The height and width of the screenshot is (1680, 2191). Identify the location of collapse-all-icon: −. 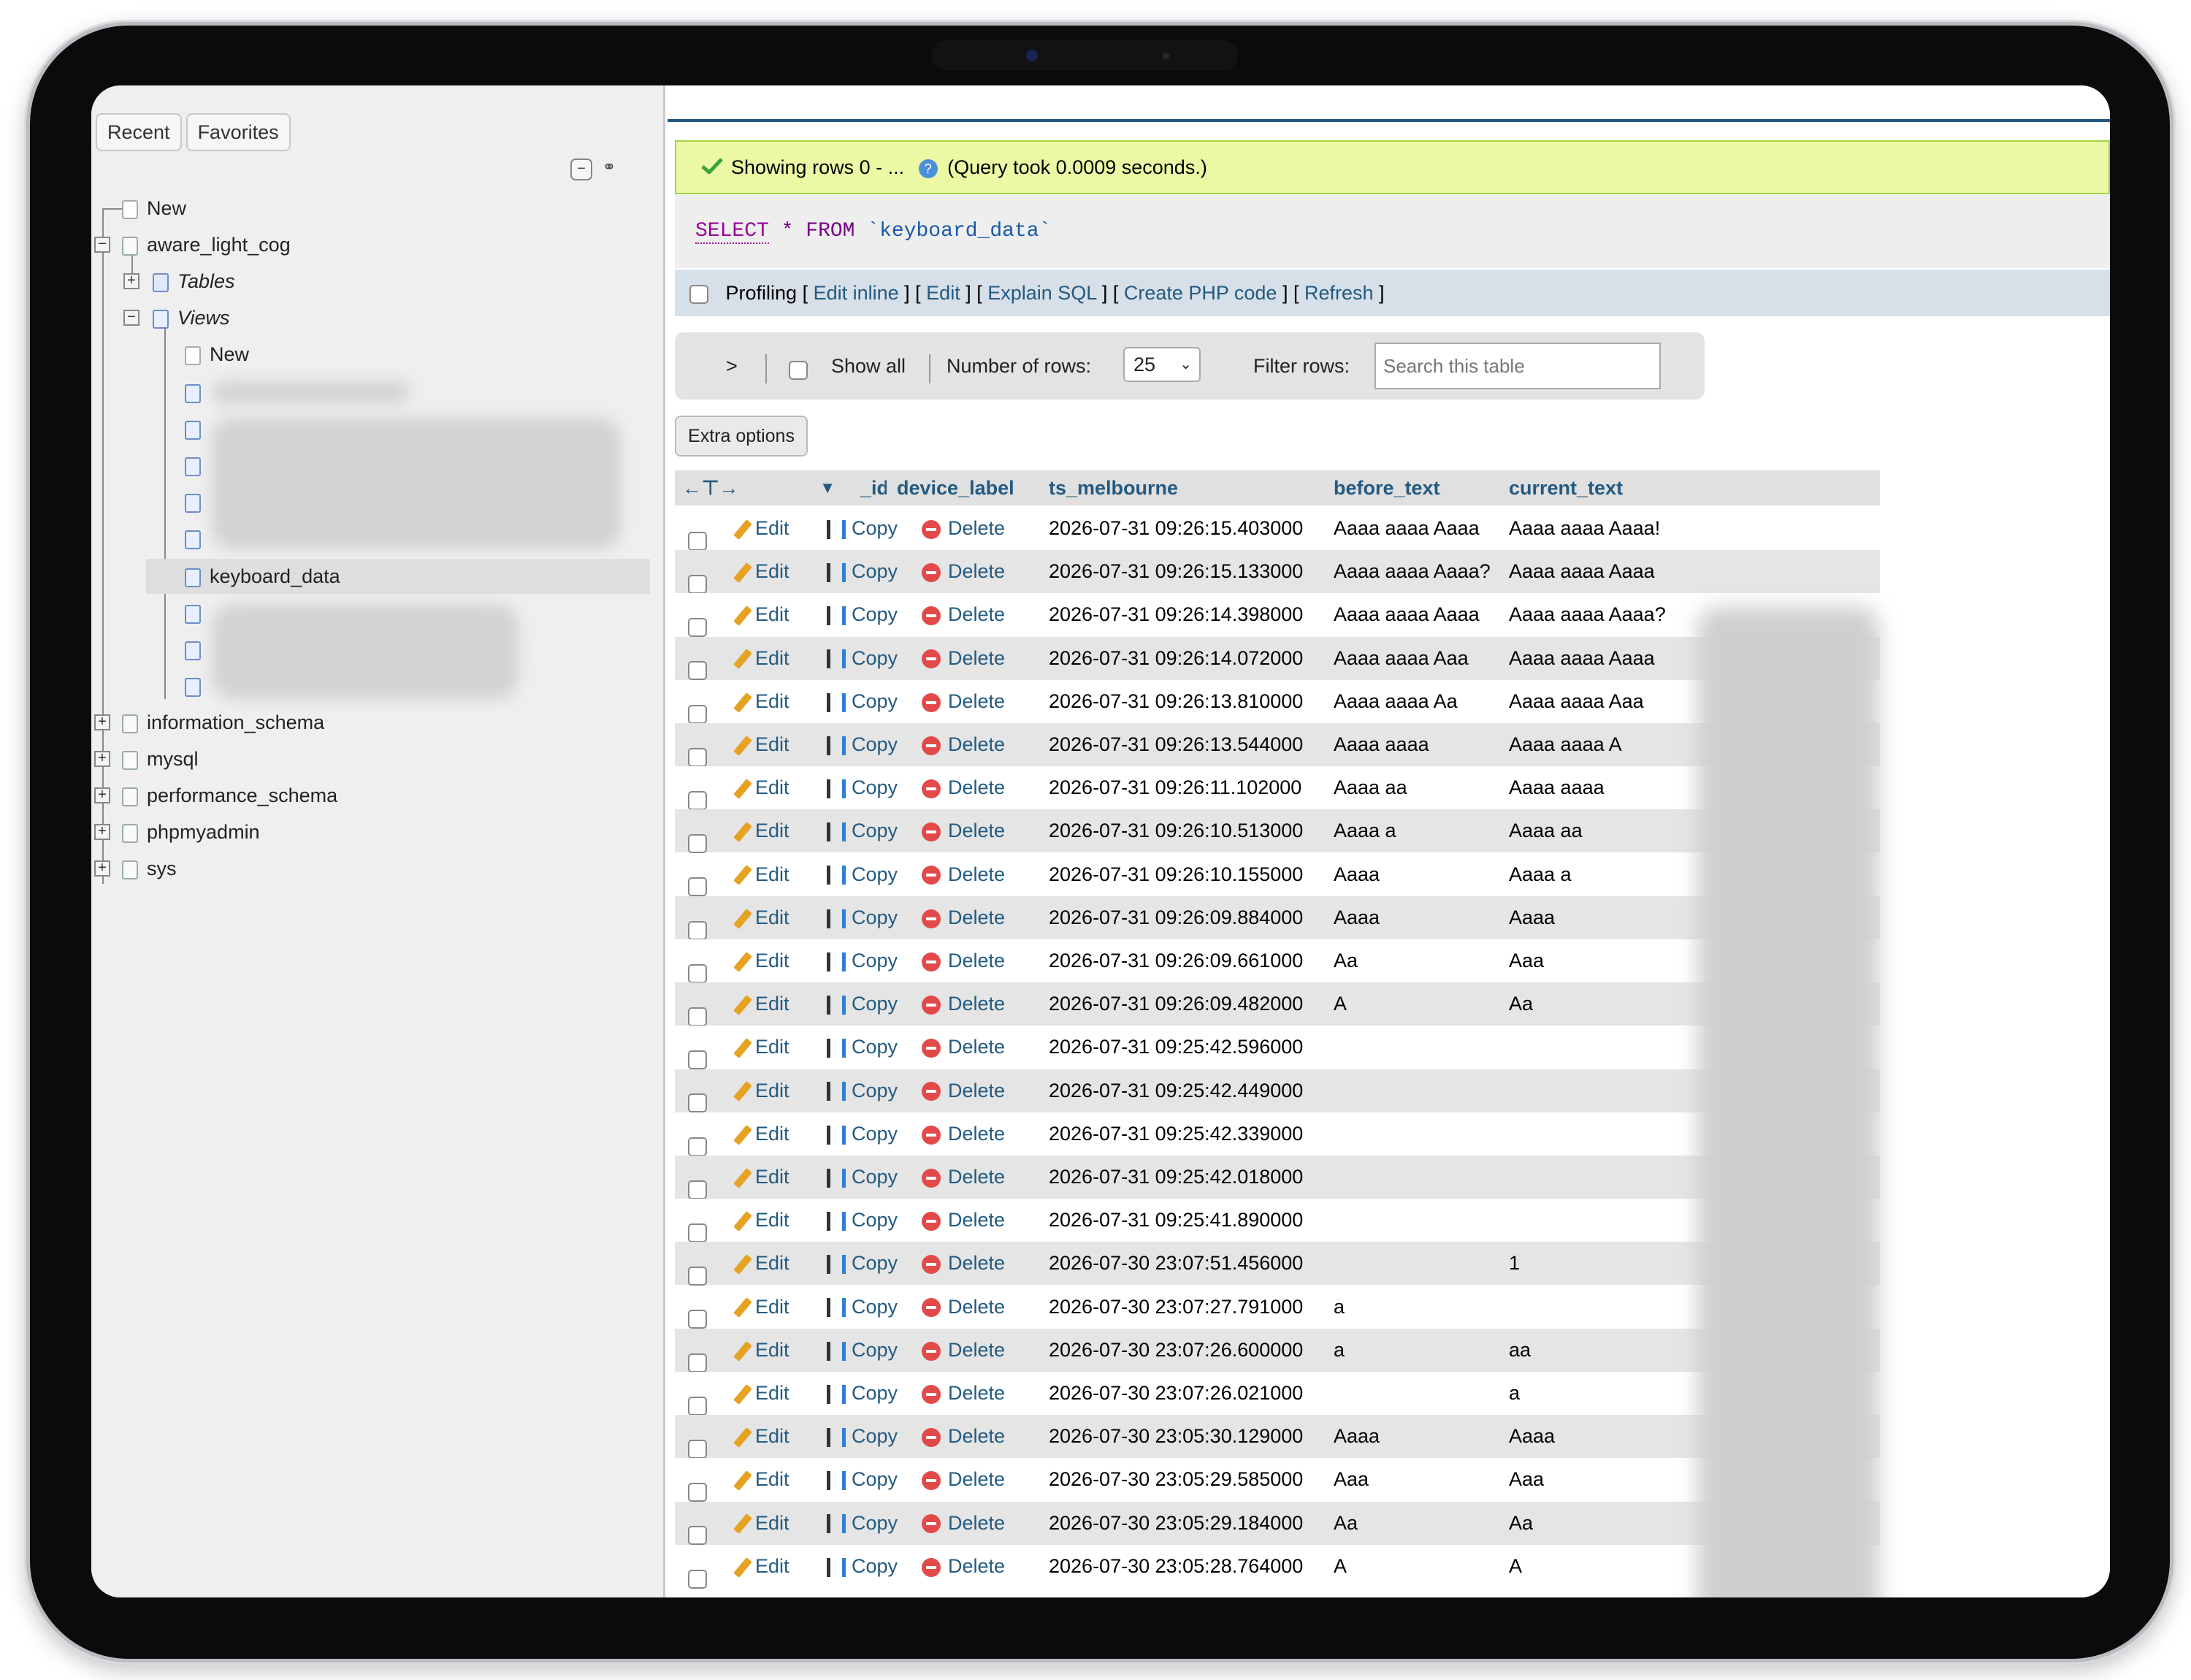
(581, 169).